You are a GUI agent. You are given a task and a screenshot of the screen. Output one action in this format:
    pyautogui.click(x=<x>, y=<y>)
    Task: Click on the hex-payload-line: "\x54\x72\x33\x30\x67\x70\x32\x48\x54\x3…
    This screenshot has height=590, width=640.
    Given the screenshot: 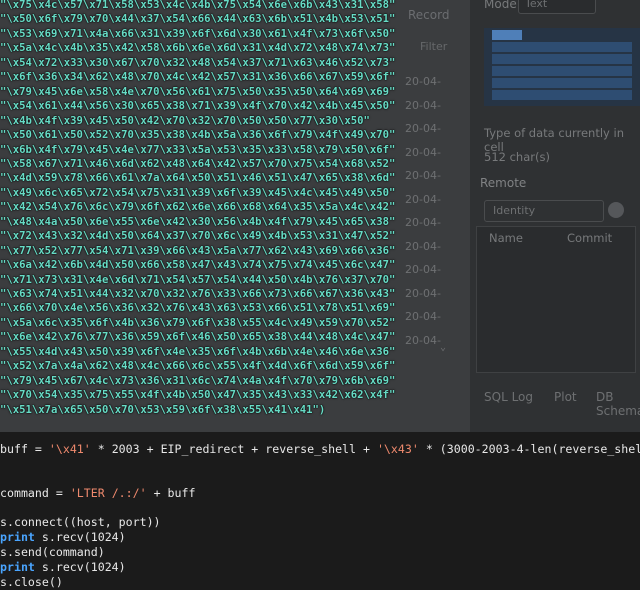 What is the action you would take?
    pyautogui.click(x=198, y=62)
    